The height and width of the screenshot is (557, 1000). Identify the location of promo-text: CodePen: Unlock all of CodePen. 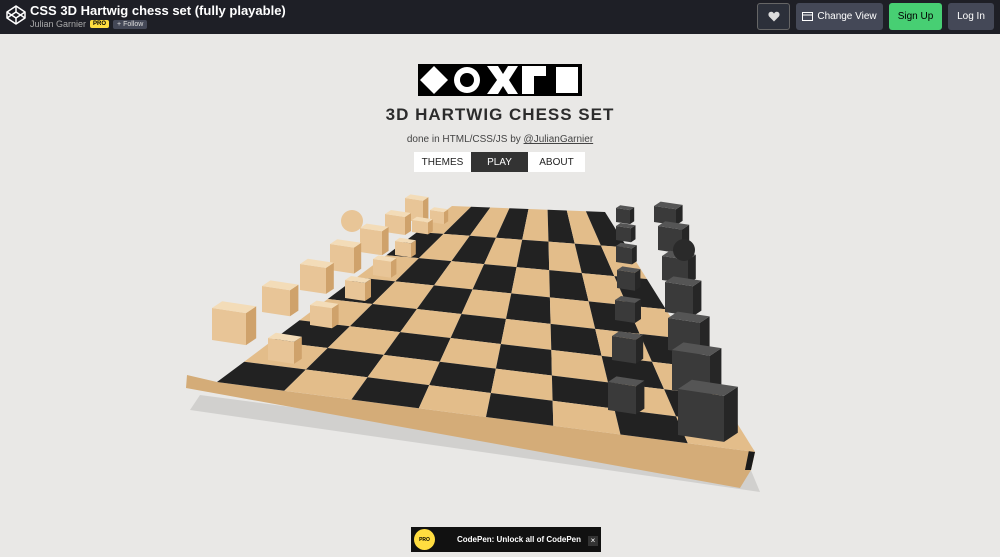
(519, 539).